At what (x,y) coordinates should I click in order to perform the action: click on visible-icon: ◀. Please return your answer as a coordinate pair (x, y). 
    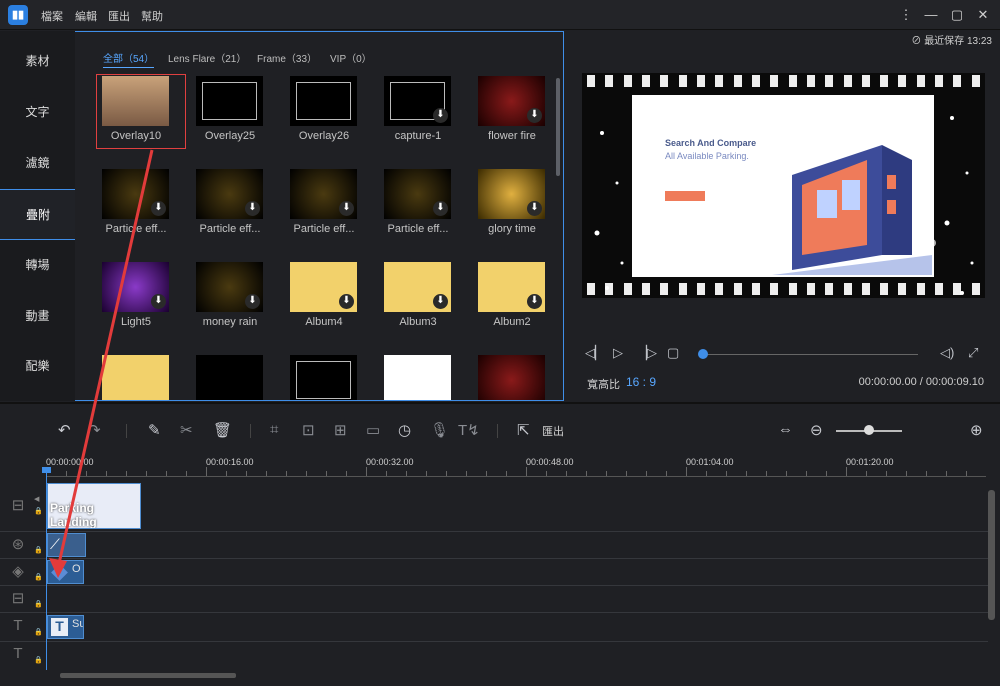
    Looking at the image, I should click on (36, 499).